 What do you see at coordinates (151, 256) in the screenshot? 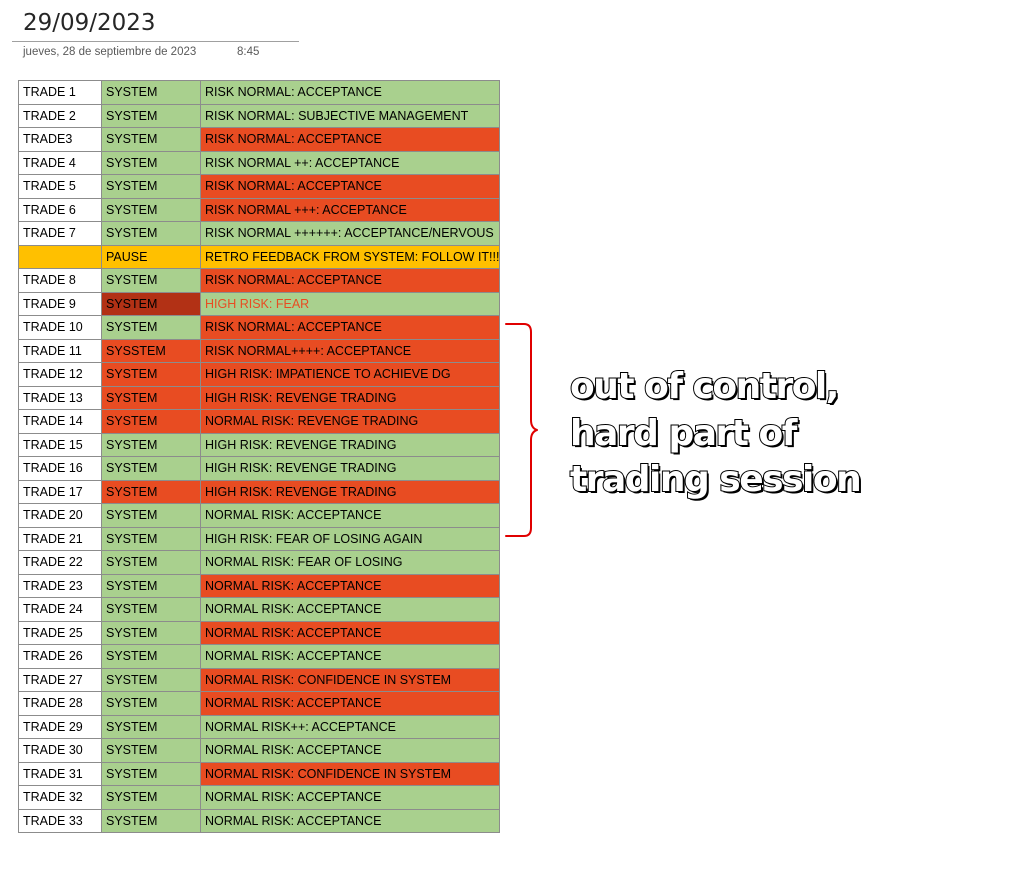
I see `system-cell: PAUSE` at bounding box center [151, 256].